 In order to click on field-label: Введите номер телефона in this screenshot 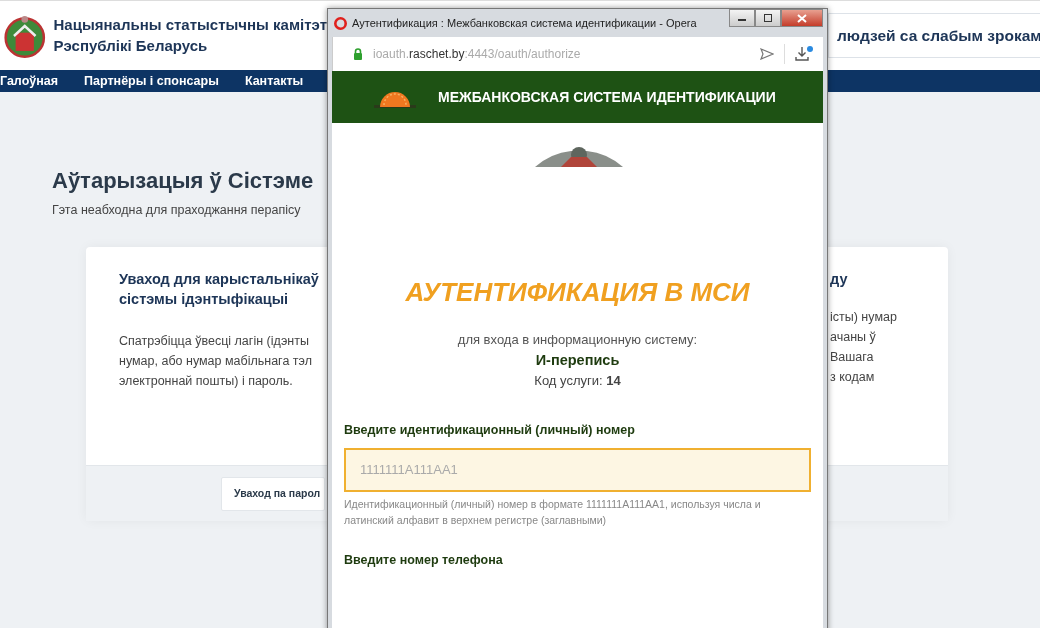, I will do `click(424, 561)`.